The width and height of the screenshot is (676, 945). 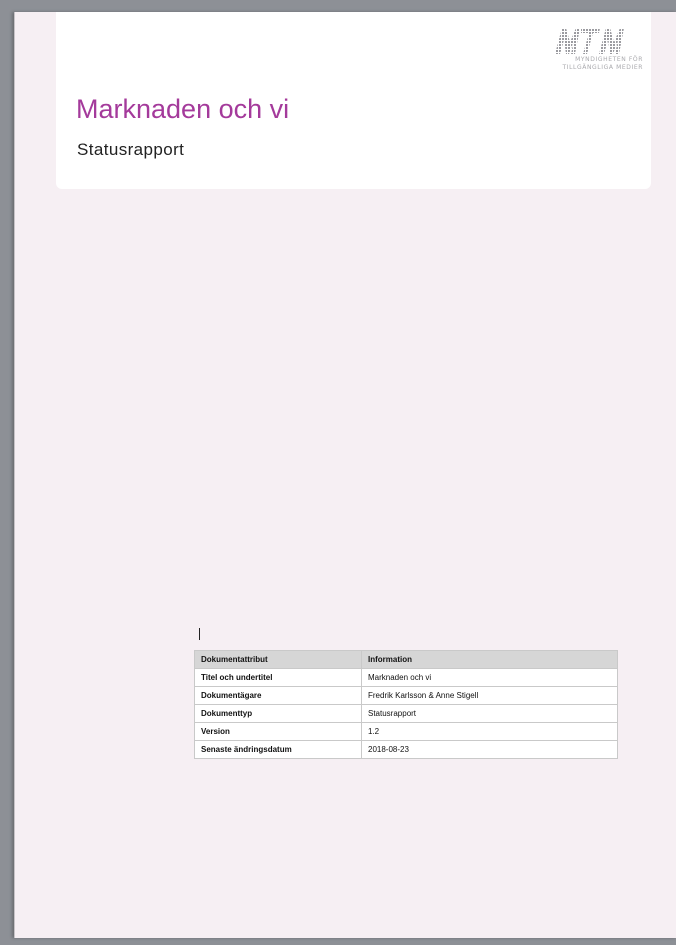 What do you see at coordinates (278, 731) in the screenshot?
I see `cell-attribute: Version` at bounding box center [278, 731].